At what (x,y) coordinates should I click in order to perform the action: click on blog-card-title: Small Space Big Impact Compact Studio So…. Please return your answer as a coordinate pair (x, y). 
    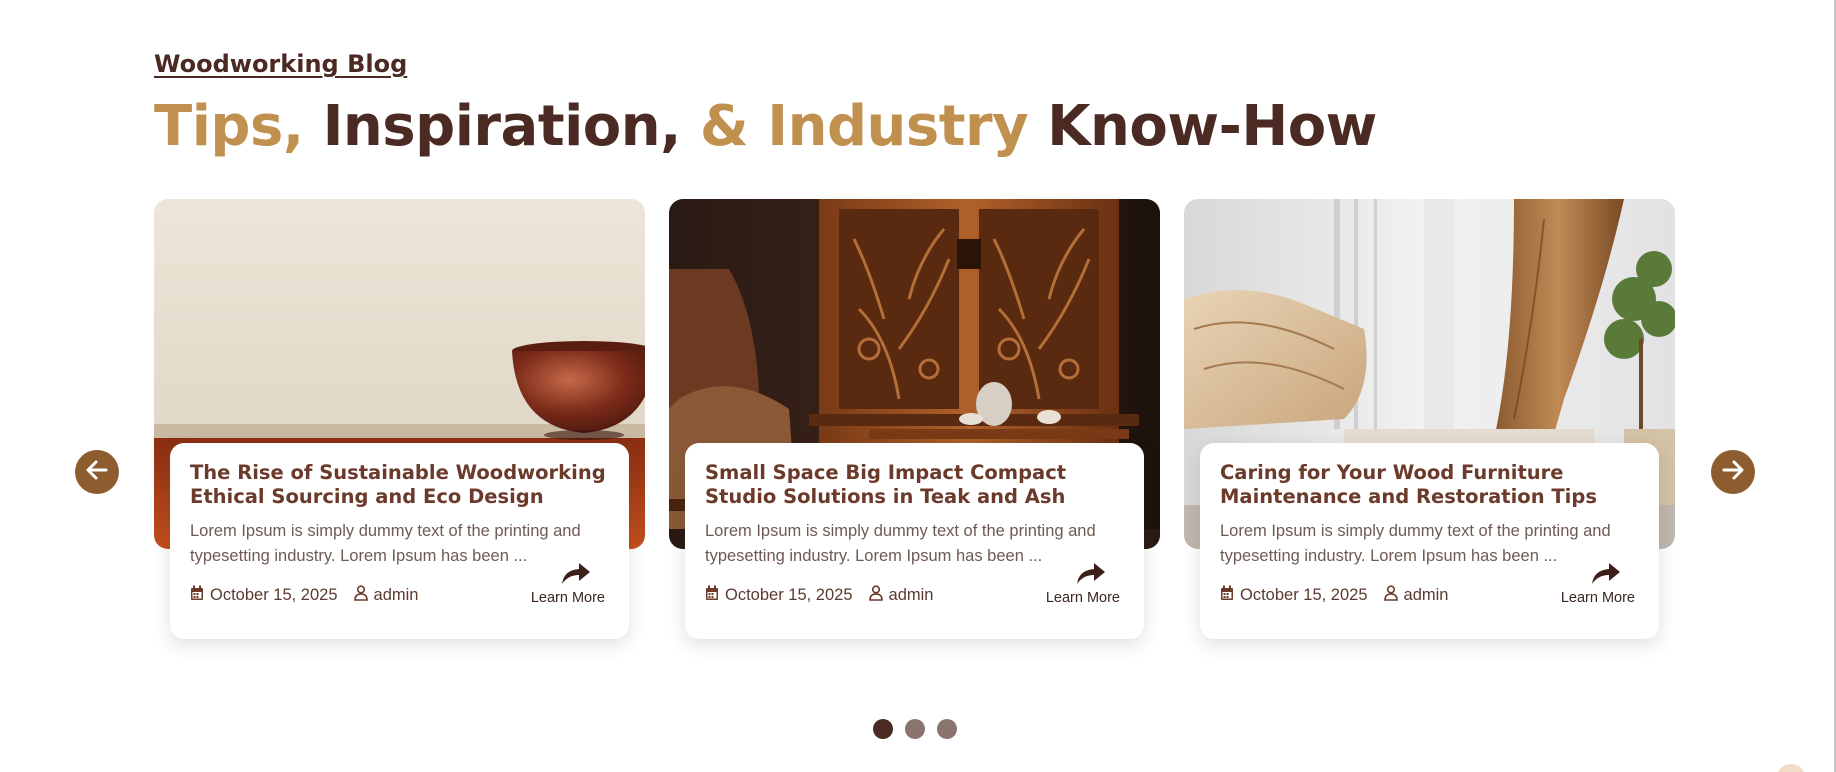
    Looking at the image, I should click on (915, 485).